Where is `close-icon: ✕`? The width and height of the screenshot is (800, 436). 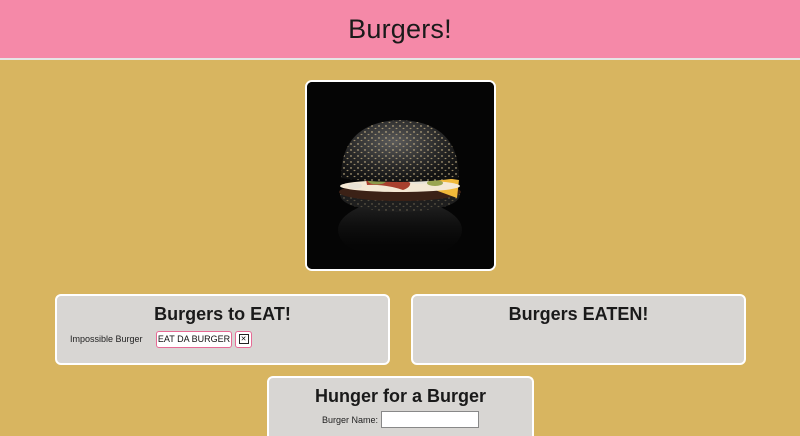
close-icon: ✕ is located at coordinates (243, 339).